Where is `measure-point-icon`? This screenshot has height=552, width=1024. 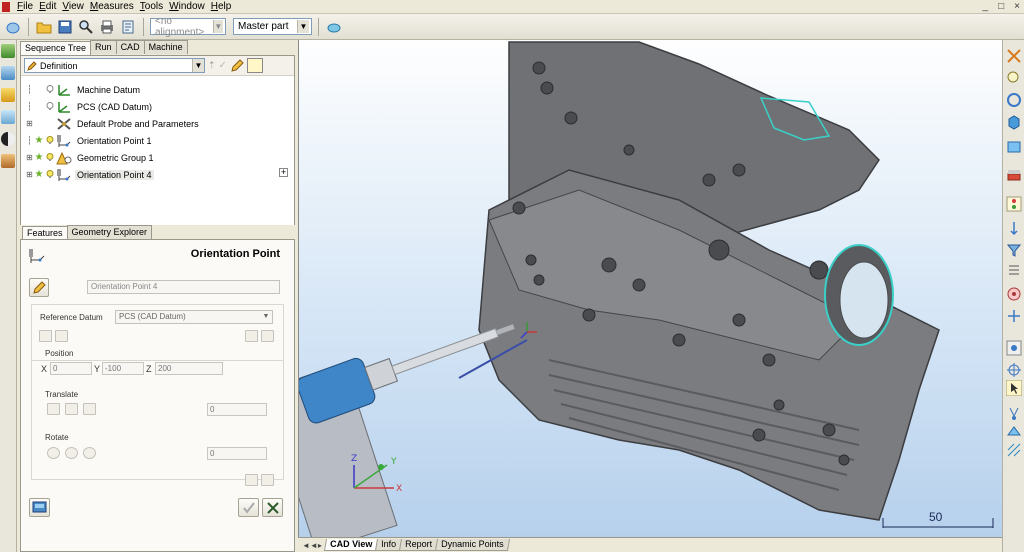 measure-point-icon is located at coordinates (1014, 348).